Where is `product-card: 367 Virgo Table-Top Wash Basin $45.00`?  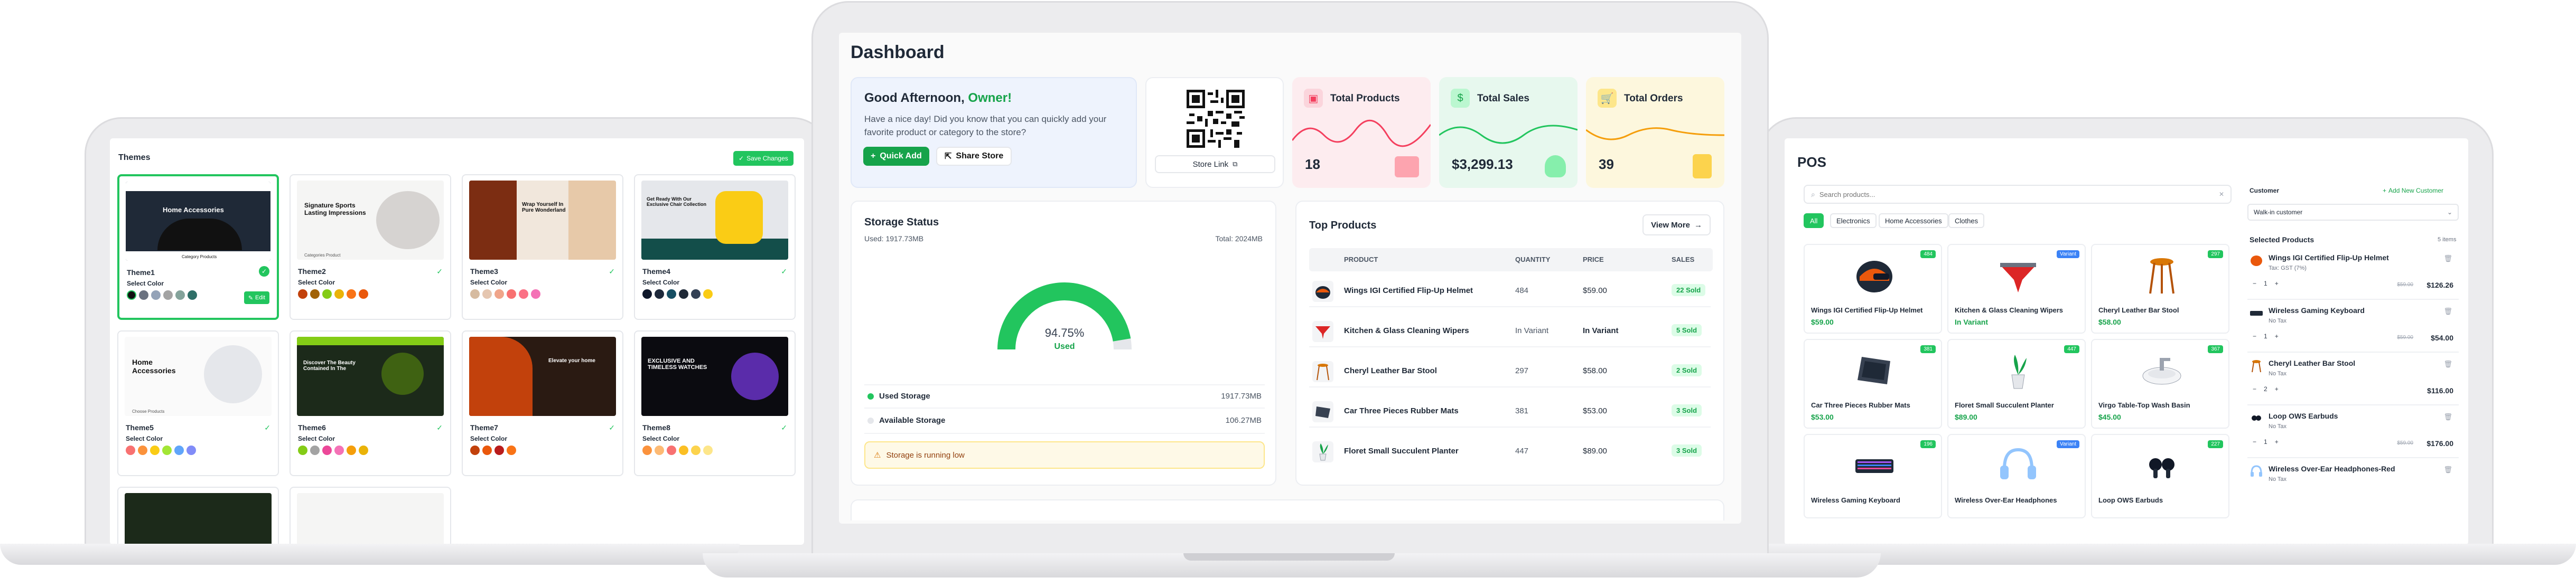
product-card: 367 Virgo Table-Top Wash Basin $45.00 is located at coordinates (2160, 384).